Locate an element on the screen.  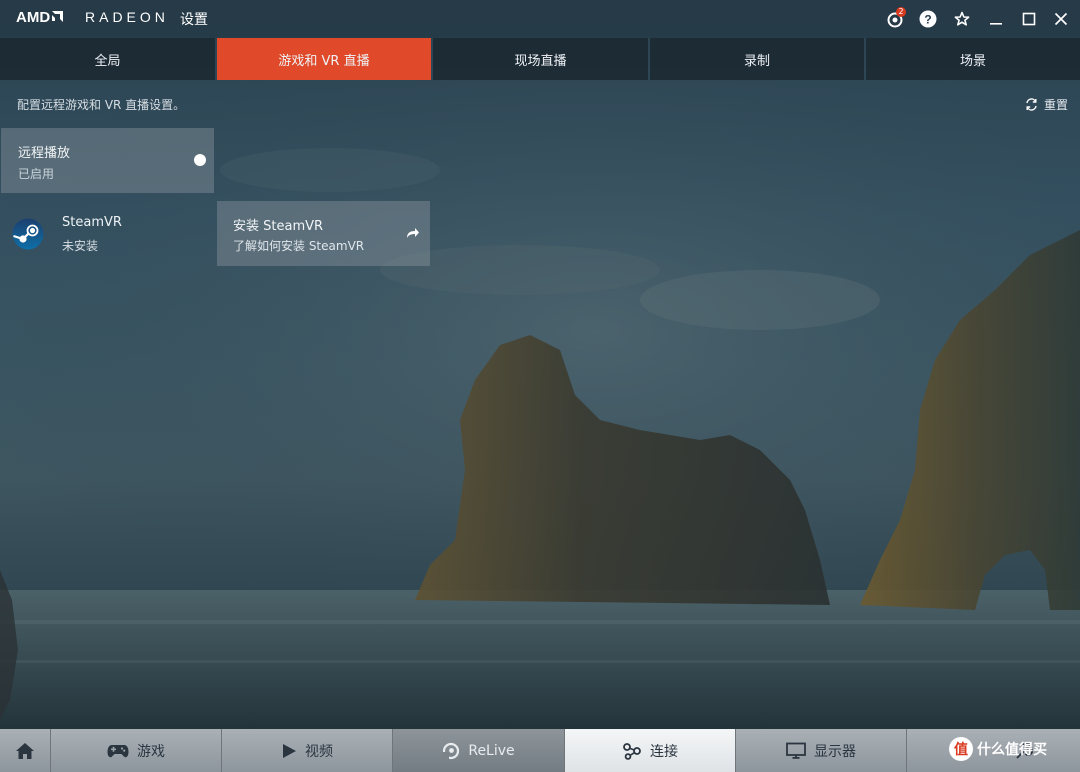
watermark-logo: 值 is located at coordinates (961, 749).